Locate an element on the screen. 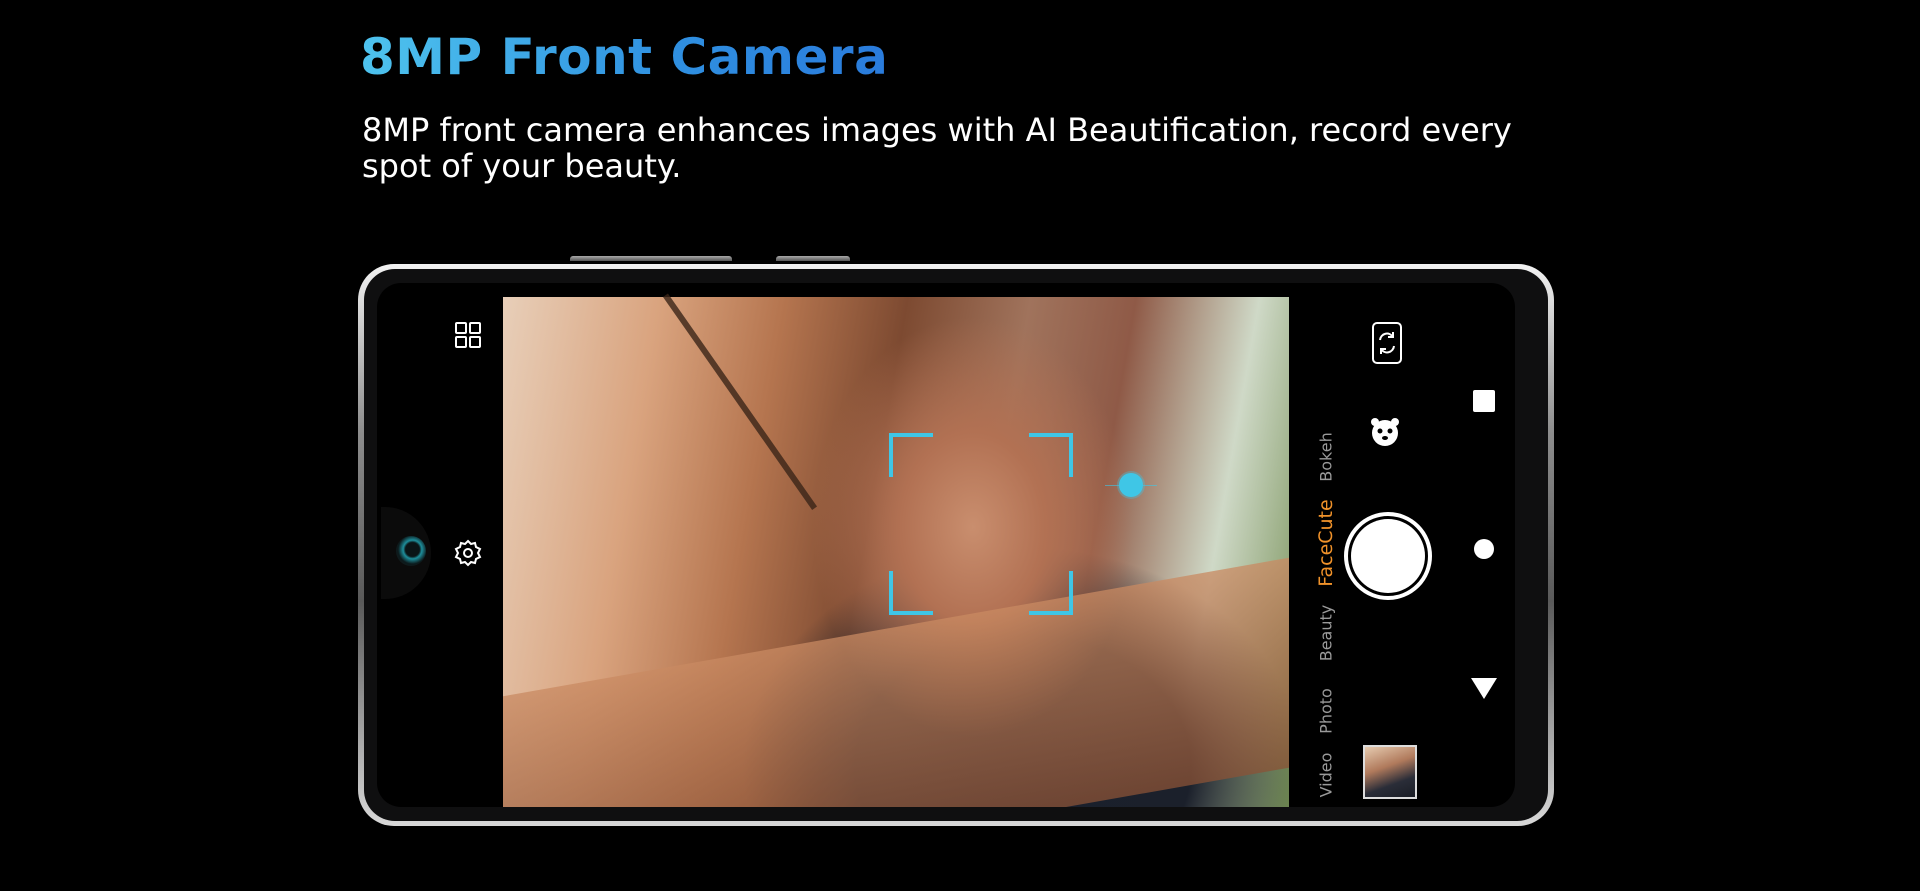 The width and height of the screenshot is (1920, 891). mode-photo: Photo is located at coordinates (1326, 711).